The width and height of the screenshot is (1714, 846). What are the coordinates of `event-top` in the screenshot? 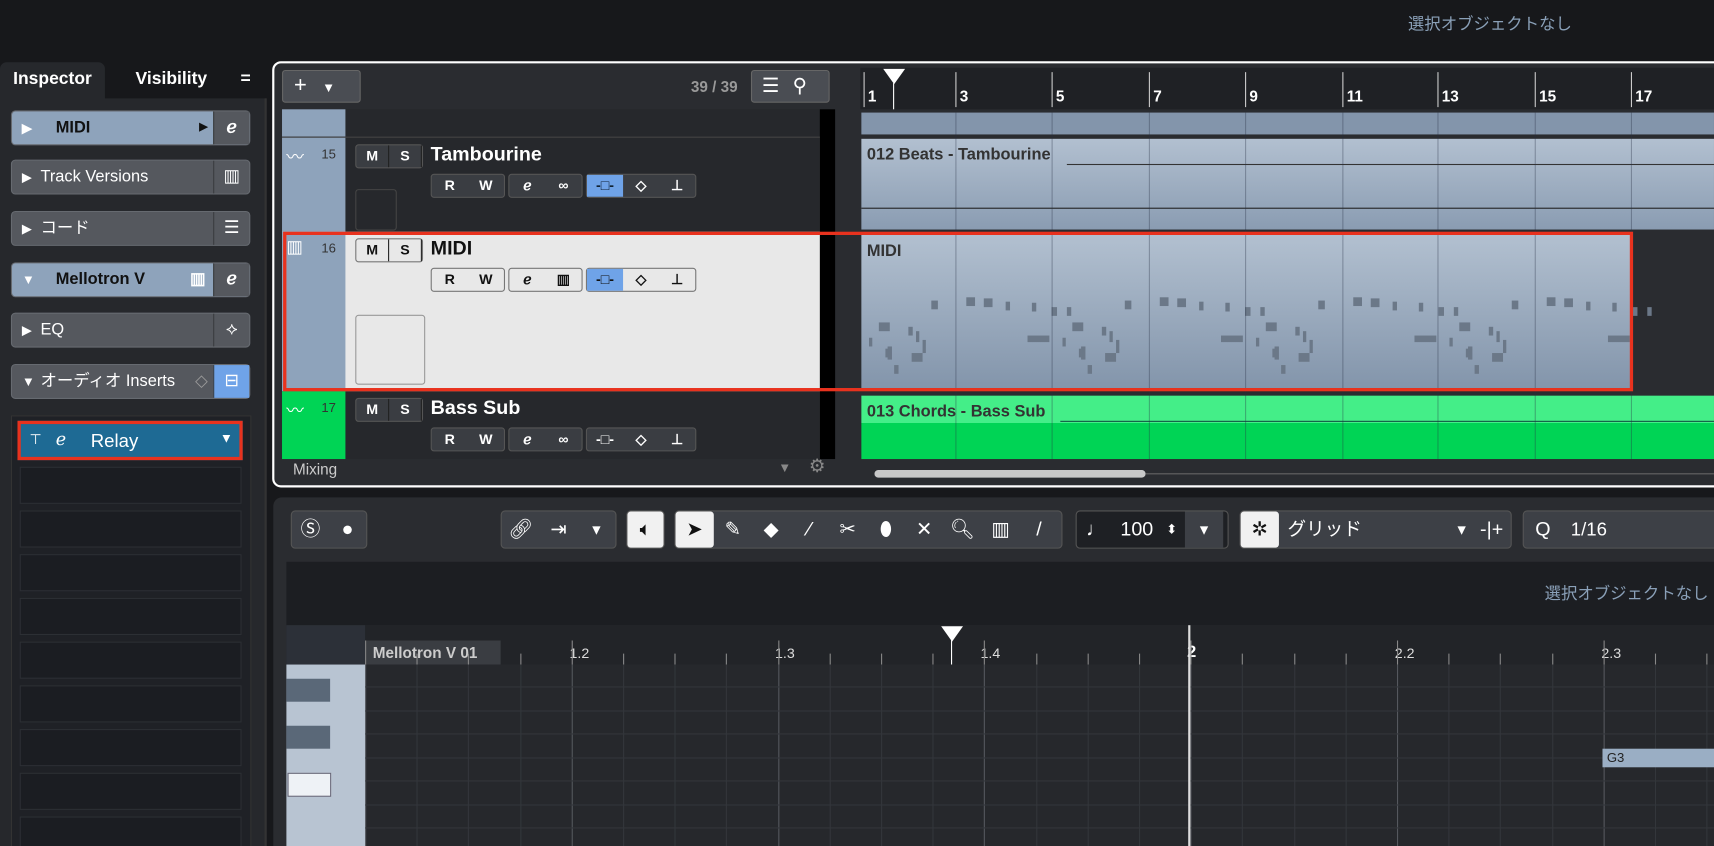 It's located at (1287, 123).